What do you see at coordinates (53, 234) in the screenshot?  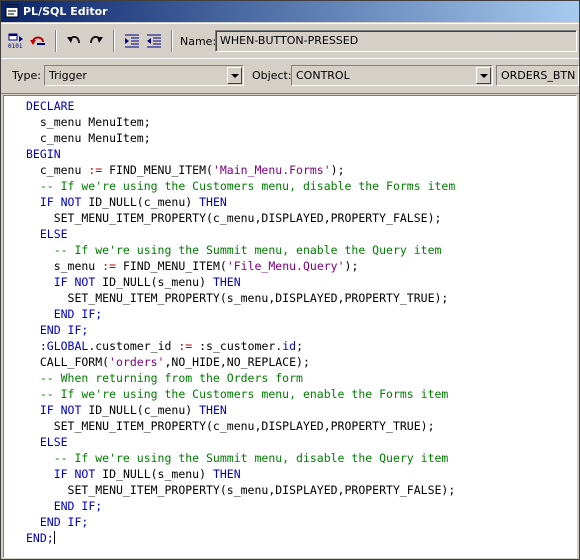 I see `code-token: ELSE` at bounding box center [53, 234].